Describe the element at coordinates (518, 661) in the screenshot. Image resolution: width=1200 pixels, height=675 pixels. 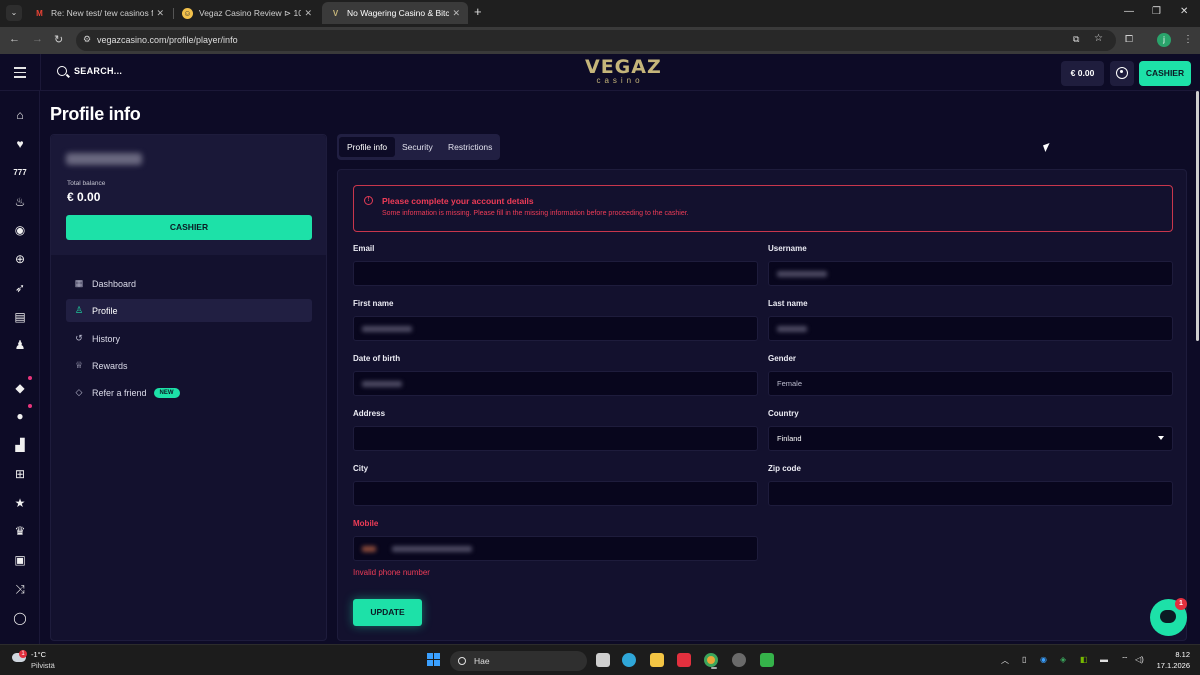
I see `taskbar-search-field: Hae` at that location.